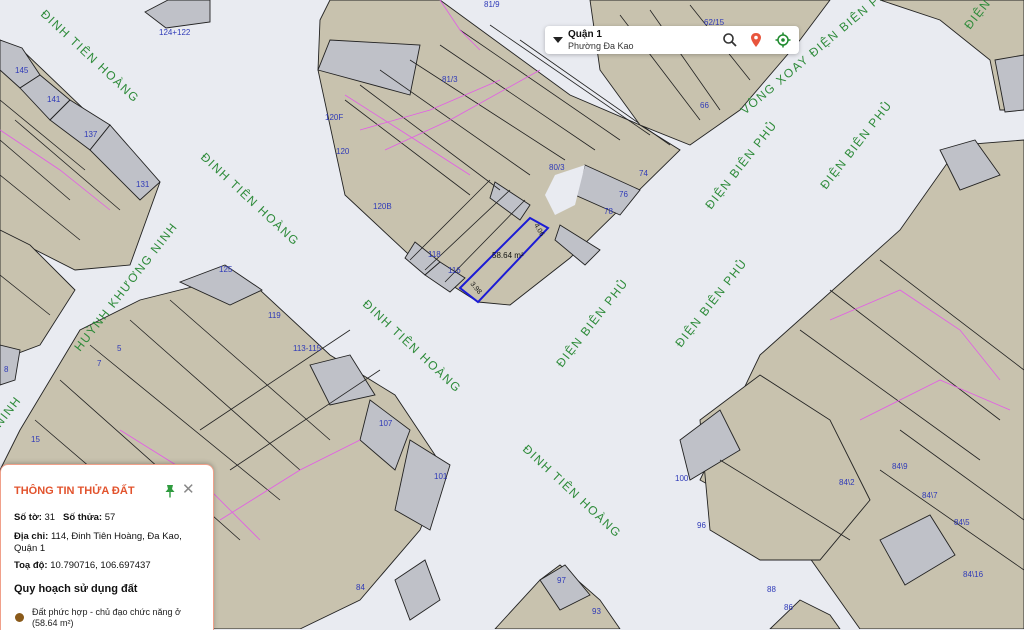  Describe the element at coordinates (31, 536) in the screenshot. I see `address-label: Địa chỉ:` at that location.